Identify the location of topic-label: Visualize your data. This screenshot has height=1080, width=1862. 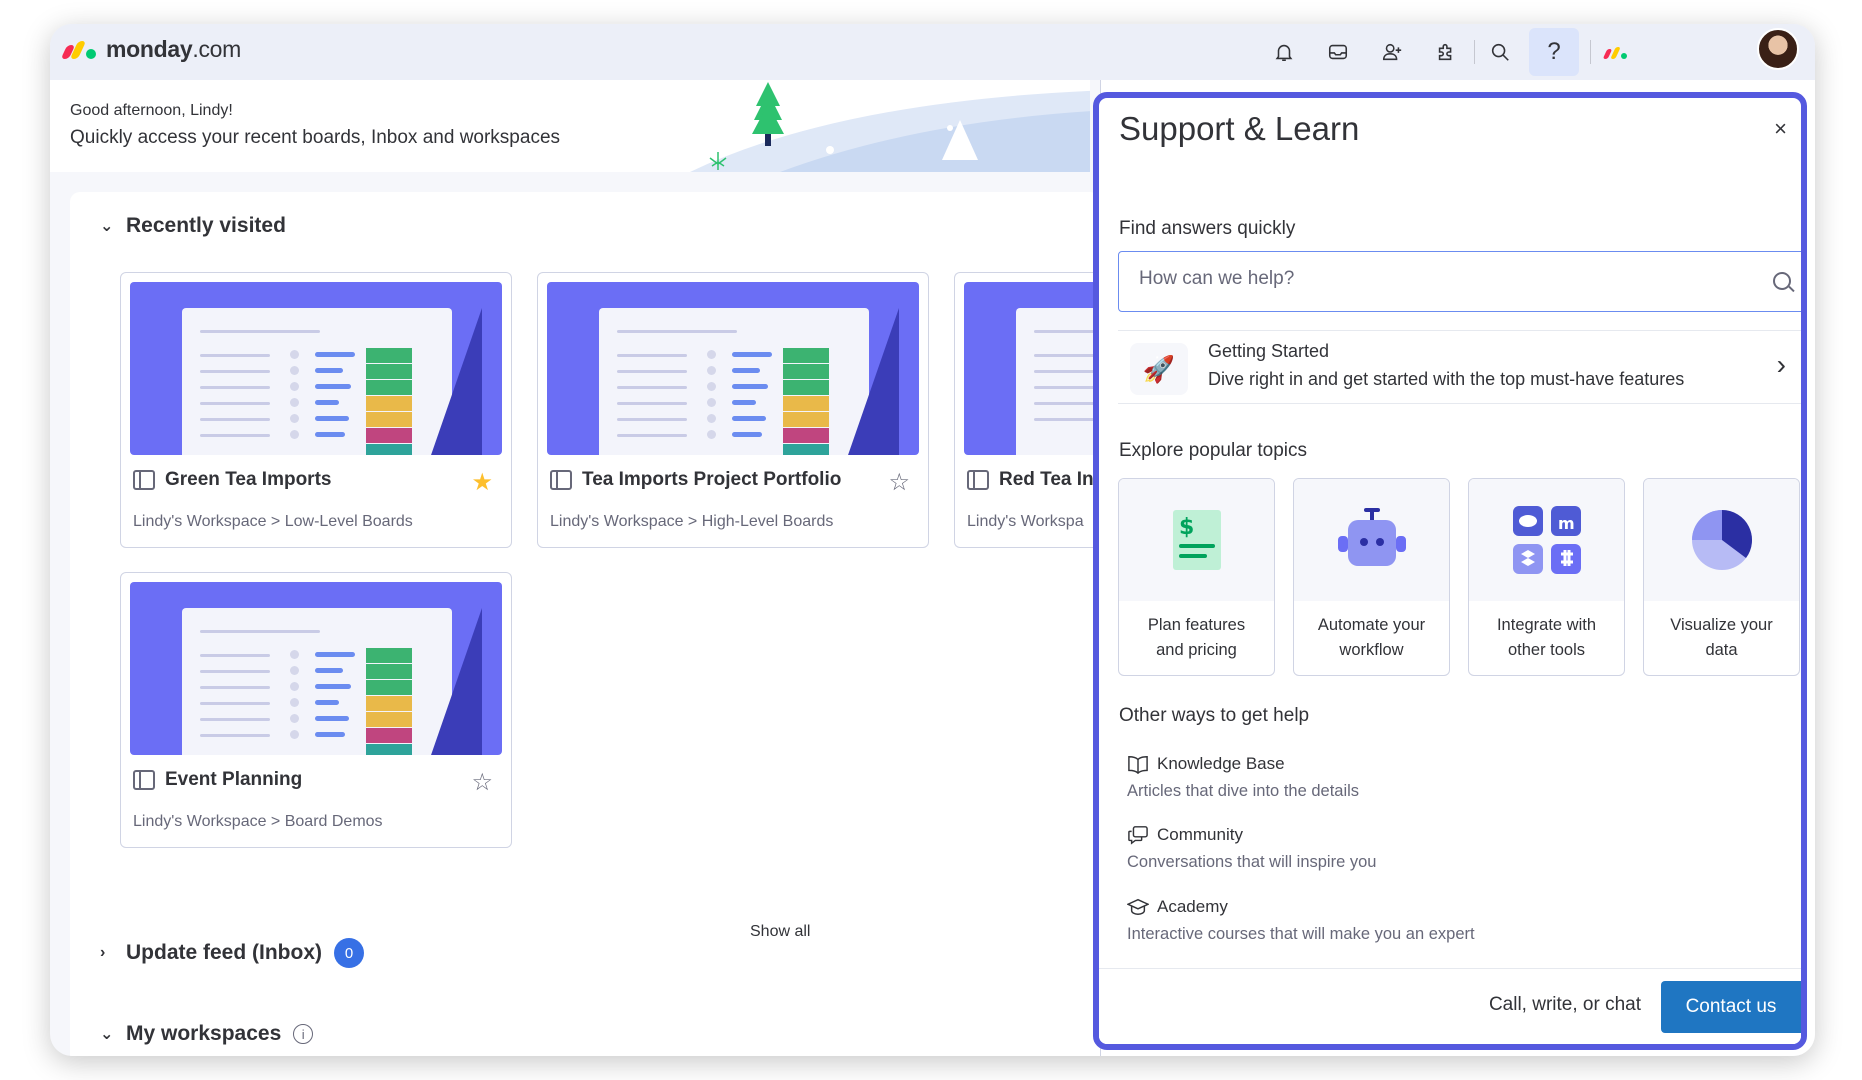
(1721, 637).